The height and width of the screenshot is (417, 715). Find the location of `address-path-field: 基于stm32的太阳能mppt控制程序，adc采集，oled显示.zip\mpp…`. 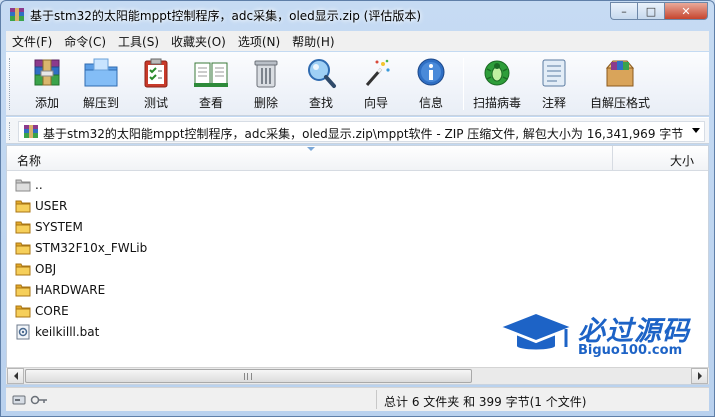

address-path-field: 基于stm32的太阳能mppt控制程序，adc采集，oled显示.zip\mpp… is located at coordinates (361, 131).